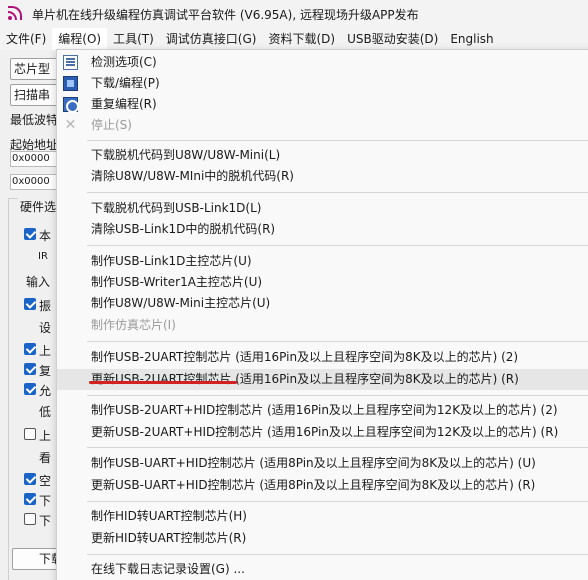 The width and height of the screenshot is (588, 580). What do you see at coordinates (169, 538) in the screenshot?
I see `menu-item-label: 更新HID转UART控制芯片(R)` at bounding box center [169, 538].